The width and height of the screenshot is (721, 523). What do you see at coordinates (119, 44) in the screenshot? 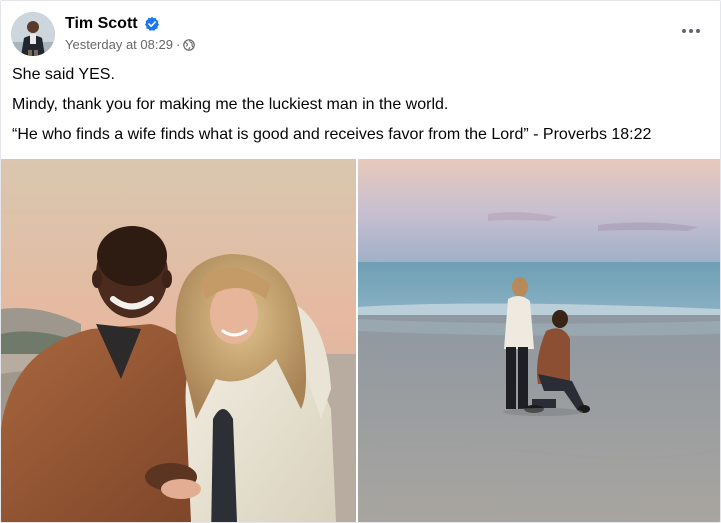
I see `post-timestamp: Yesterday at 08:29` at bounding box center [119, 44].